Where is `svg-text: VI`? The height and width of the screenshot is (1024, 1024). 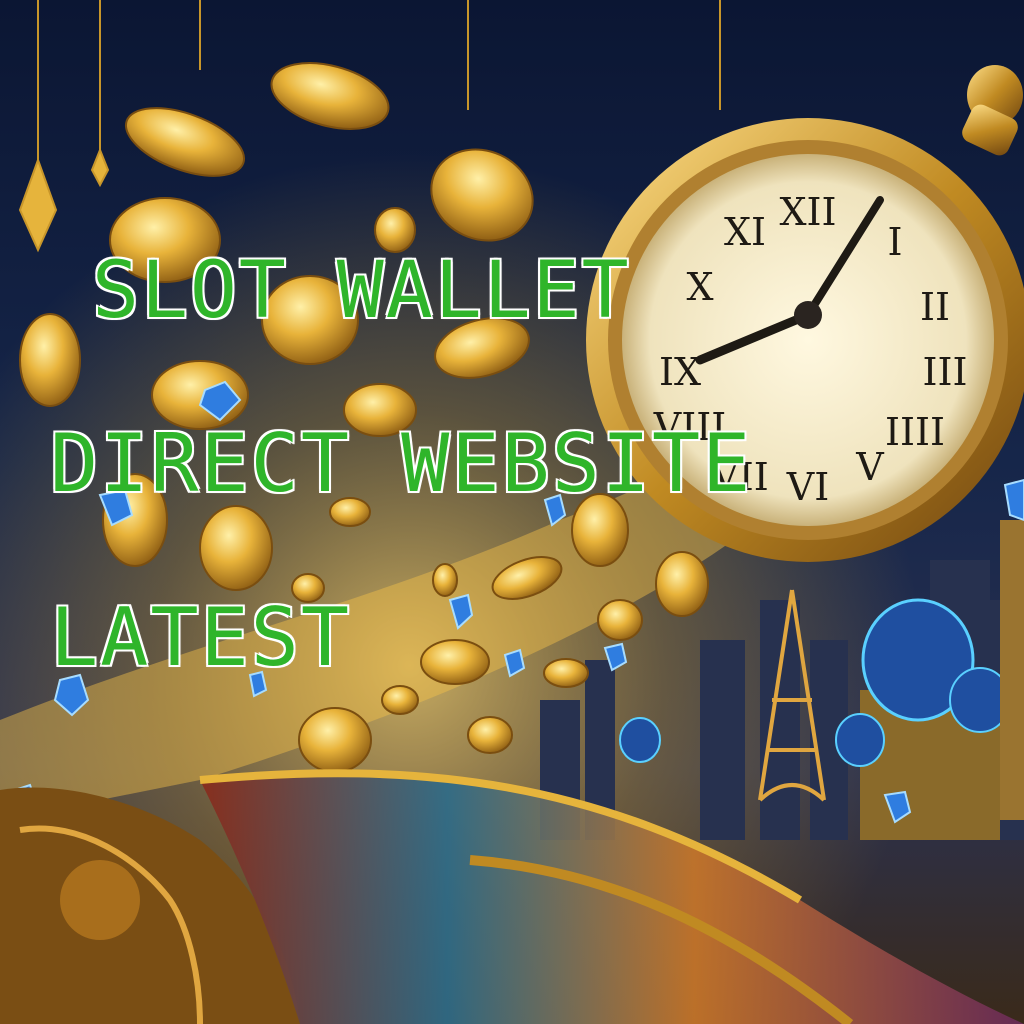
svg-text: VI is located at coordinates (807, 487).